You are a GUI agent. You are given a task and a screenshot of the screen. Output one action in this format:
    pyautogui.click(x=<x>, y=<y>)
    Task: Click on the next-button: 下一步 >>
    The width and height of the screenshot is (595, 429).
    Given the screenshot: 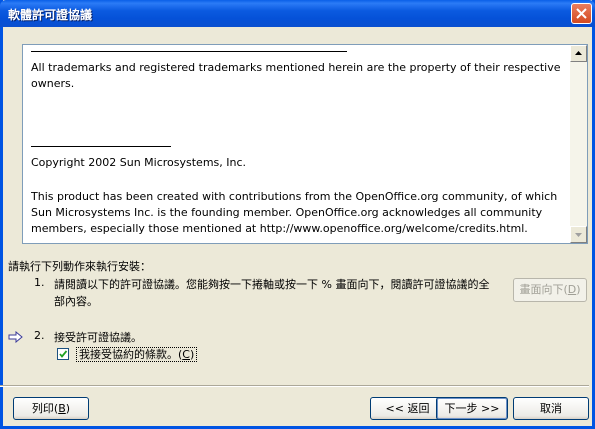 What is the action you would take?
    pyautogui.click(x=472, y=408)
    